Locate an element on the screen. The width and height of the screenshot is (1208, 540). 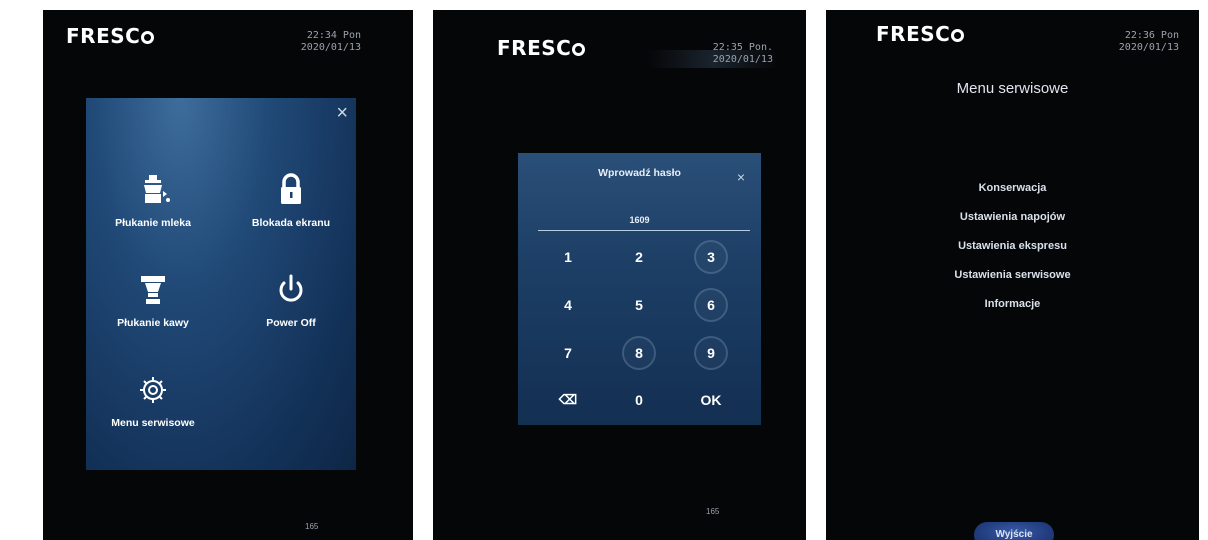
power-off-button: Power Off is located at coordinates (291, 302).